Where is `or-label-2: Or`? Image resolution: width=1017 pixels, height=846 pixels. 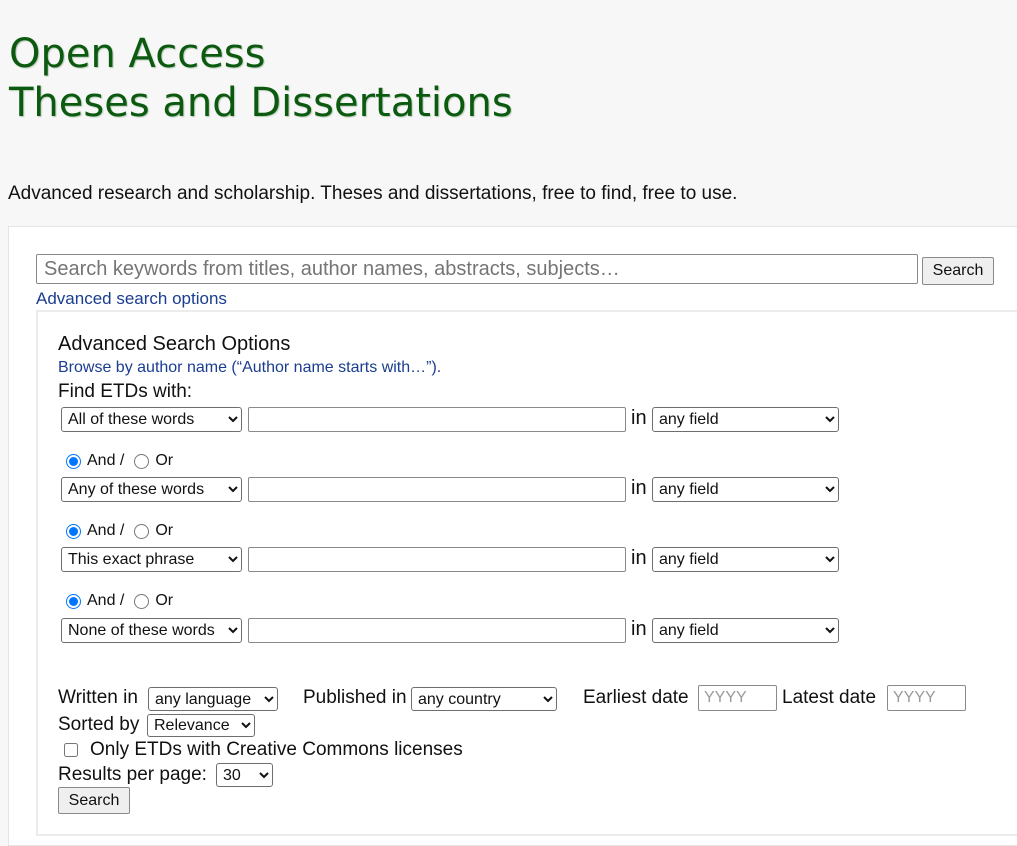 or-label-2: Or is located at coordinates (164, 530).